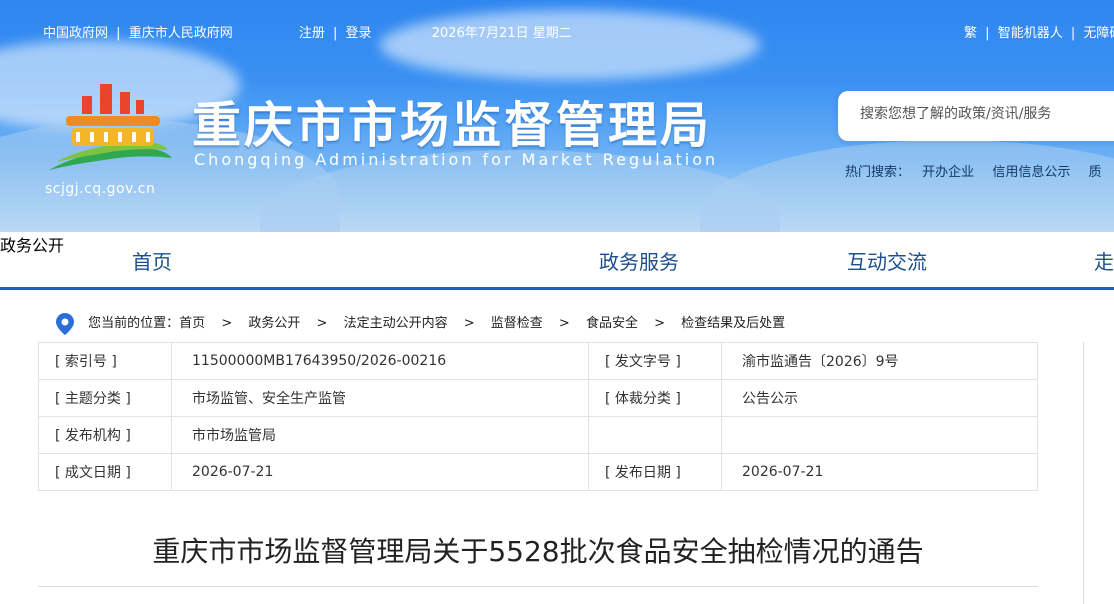  Describe the element at coordinates (517, 323) in the screenshot. I see `breadcrumb-item: 监督检查` at that location.